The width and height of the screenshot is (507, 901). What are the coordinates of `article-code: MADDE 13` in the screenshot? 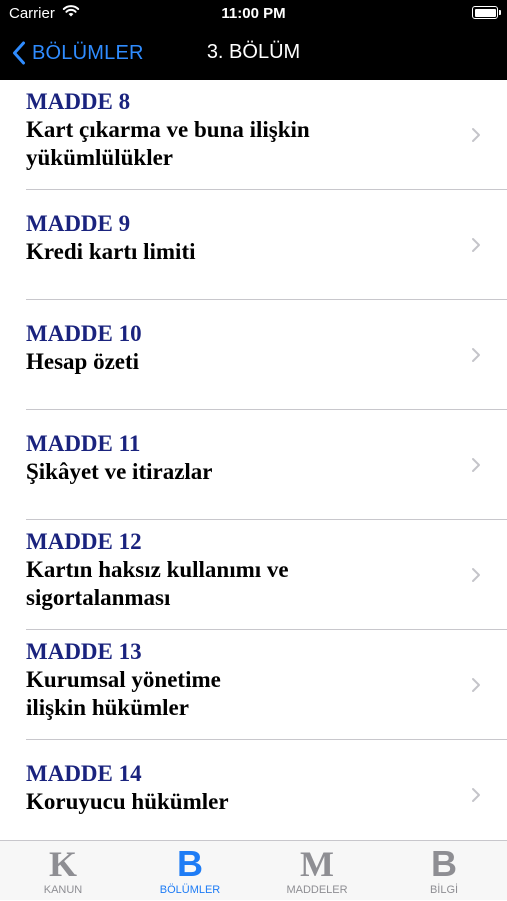 It's located at (84, 651).